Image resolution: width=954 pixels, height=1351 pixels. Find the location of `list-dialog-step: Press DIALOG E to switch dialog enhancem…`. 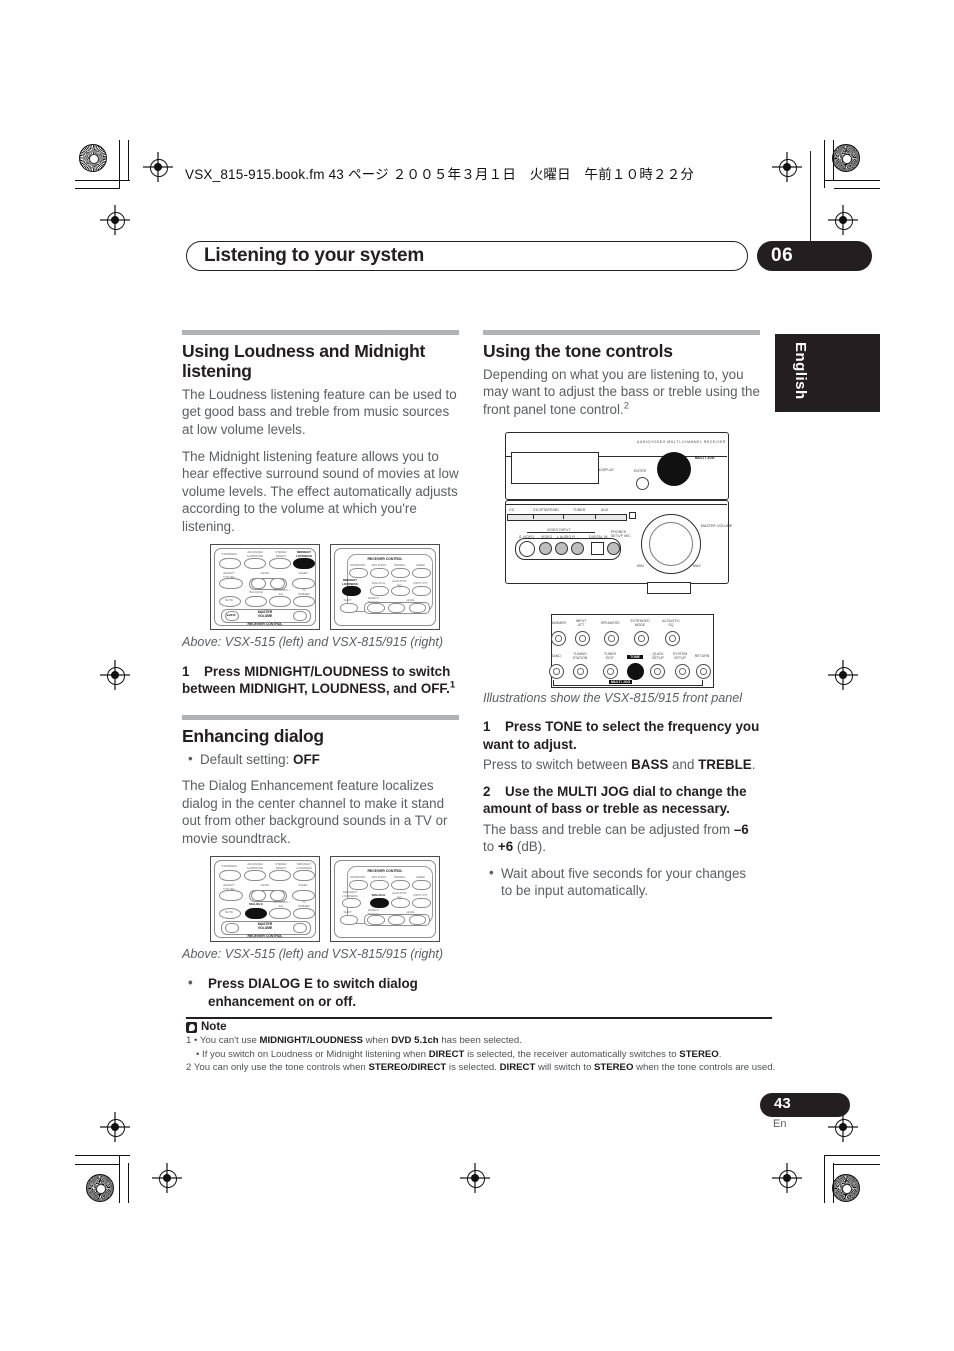

list-dialog-step: Press DIALOG E to switch dialog enhancem… is located at coordinates (320, 992).